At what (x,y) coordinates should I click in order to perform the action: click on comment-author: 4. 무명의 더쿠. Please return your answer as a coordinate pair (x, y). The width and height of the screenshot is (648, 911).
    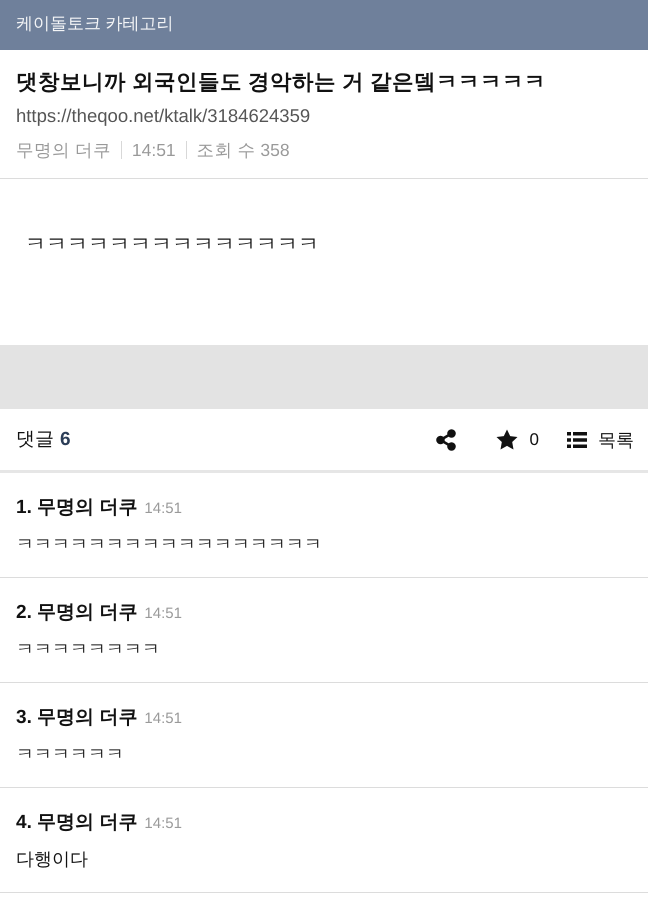
    Looking at the image, I should click on (77, 823).